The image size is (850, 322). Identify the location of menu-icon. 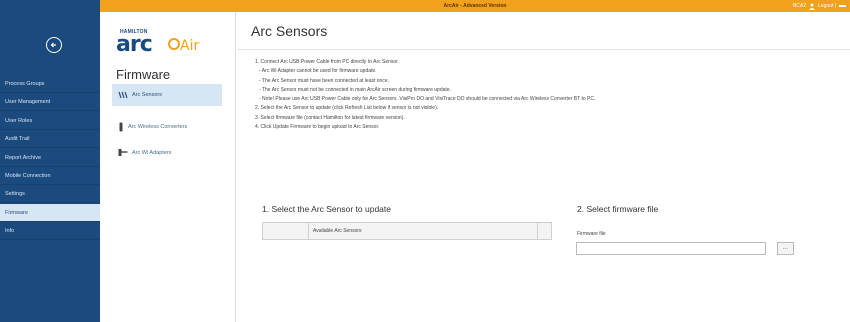
(842, 6).